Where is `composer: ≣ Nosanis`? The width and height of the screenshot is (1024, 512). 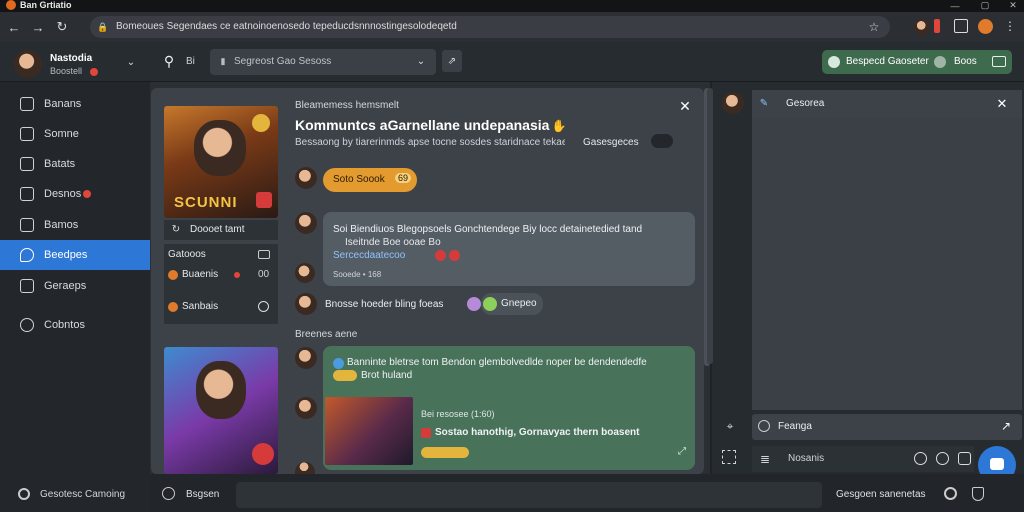
composer: ≣ Nosanis is located at coordinates (863, 459).